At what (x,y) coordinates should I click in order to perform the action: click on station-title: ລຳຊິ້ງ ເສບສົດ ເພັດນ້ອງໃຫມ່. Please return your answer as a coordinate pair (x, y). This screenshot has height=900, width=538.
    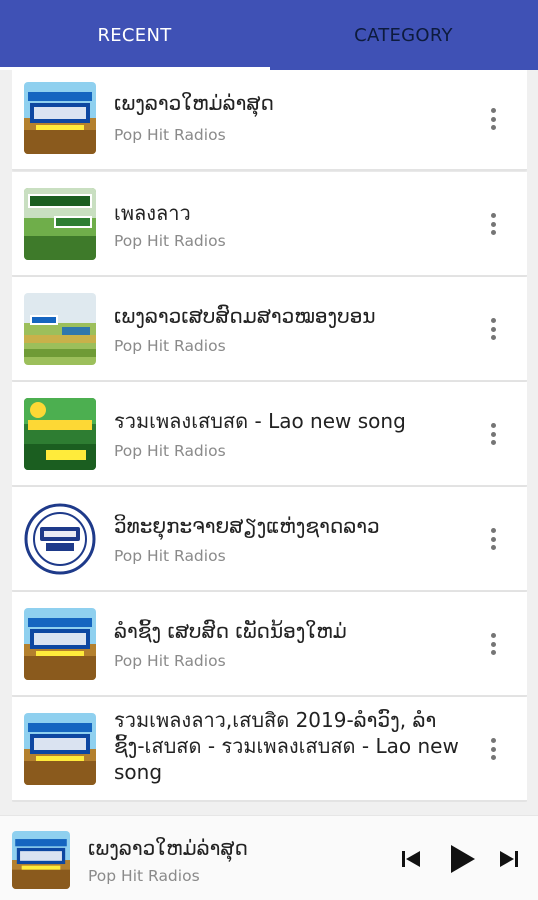
    Looking at the image, I should click on (230, 631).